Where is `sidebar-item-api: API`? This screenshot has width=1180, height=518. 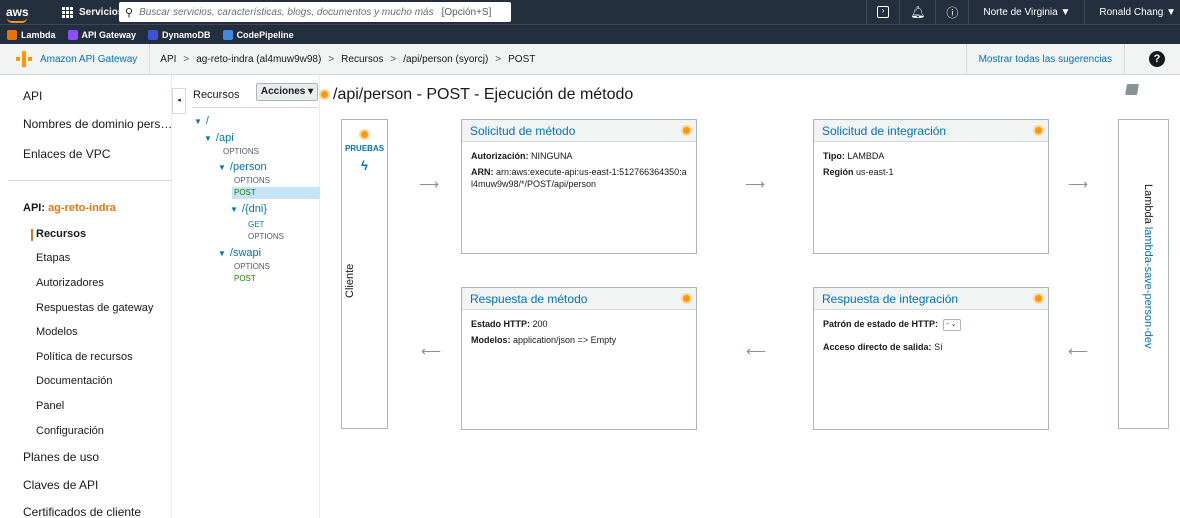 sidebar-item-api: API is located at coordinates (32, 96).